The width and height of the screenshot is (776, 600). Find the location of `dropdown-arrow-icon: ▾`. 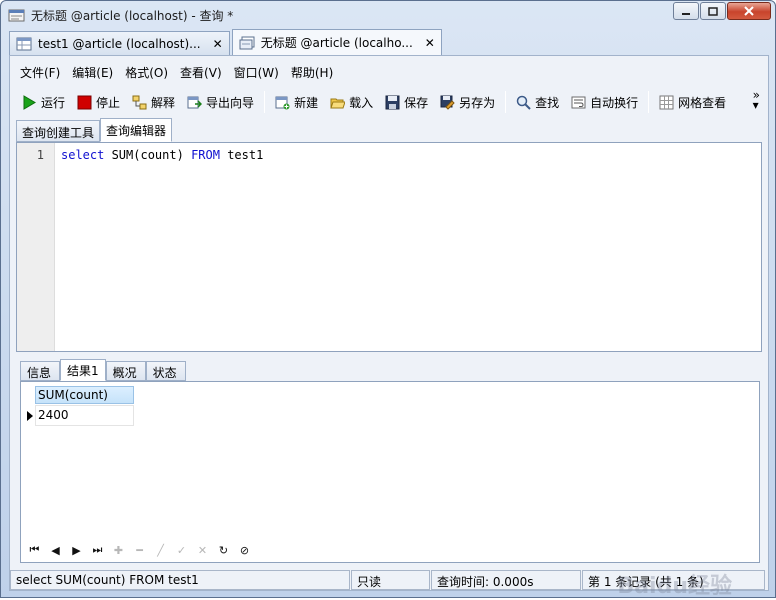

dropdown-arrow-icon: ▾ is located at coordinates (755, 105).